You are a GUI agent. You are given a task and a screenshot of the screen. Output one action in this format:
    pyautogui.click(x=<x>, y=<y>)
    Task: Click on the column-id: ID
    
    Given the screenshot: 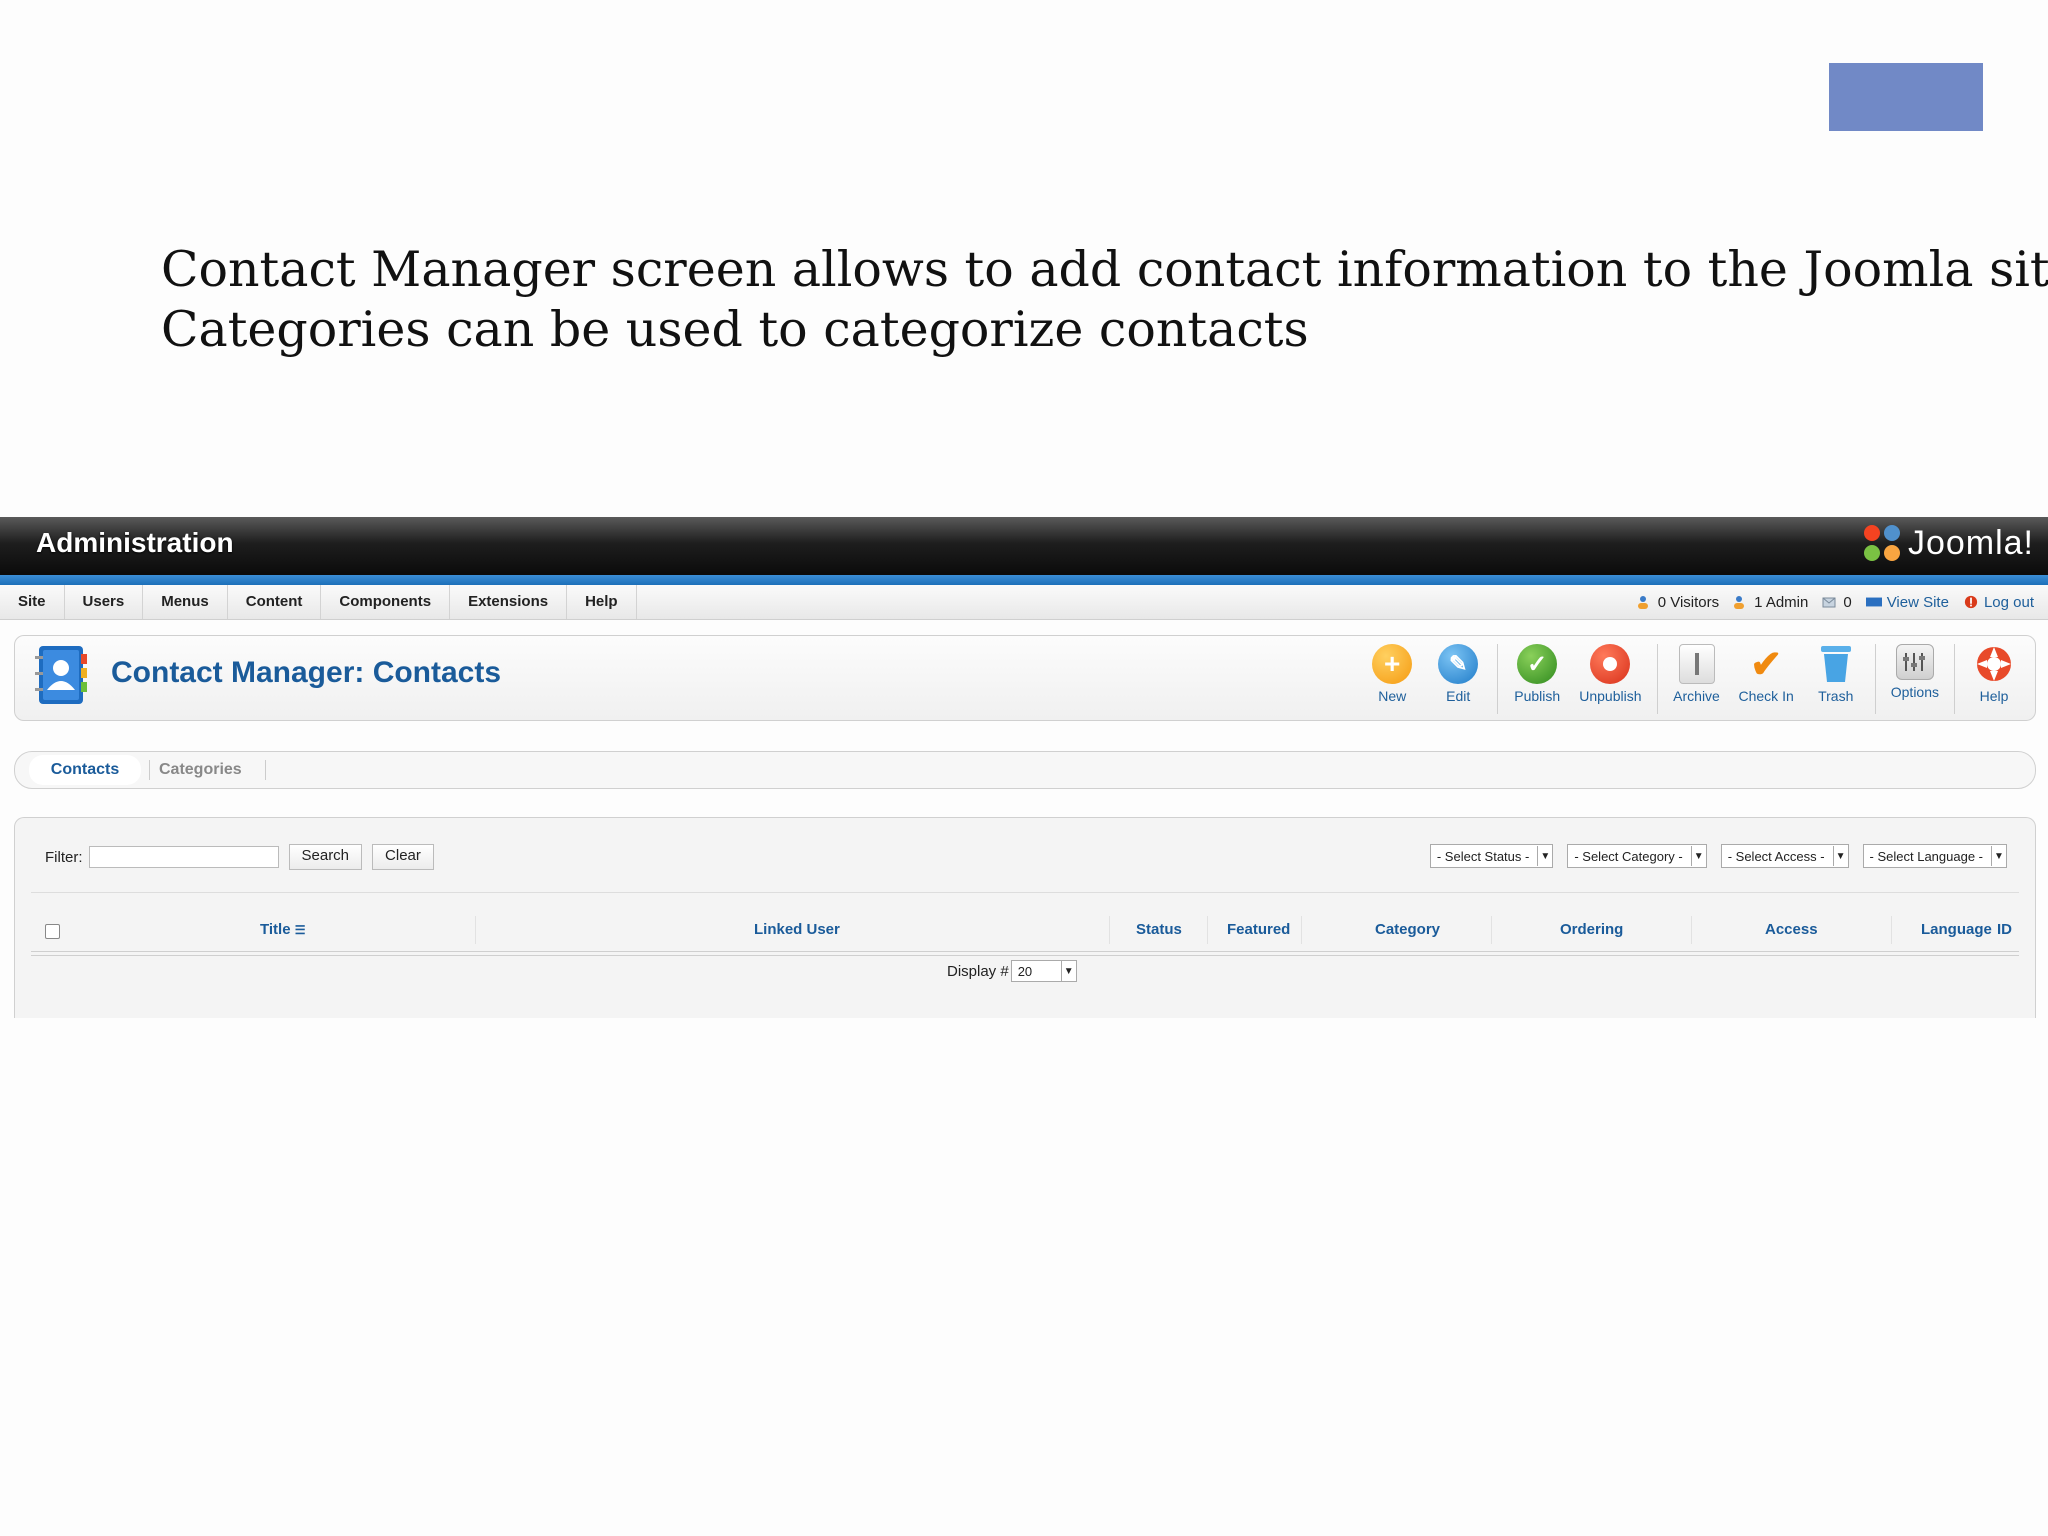 What is the action you would take?
    pyautogui.click(x=2004, y=930)
    